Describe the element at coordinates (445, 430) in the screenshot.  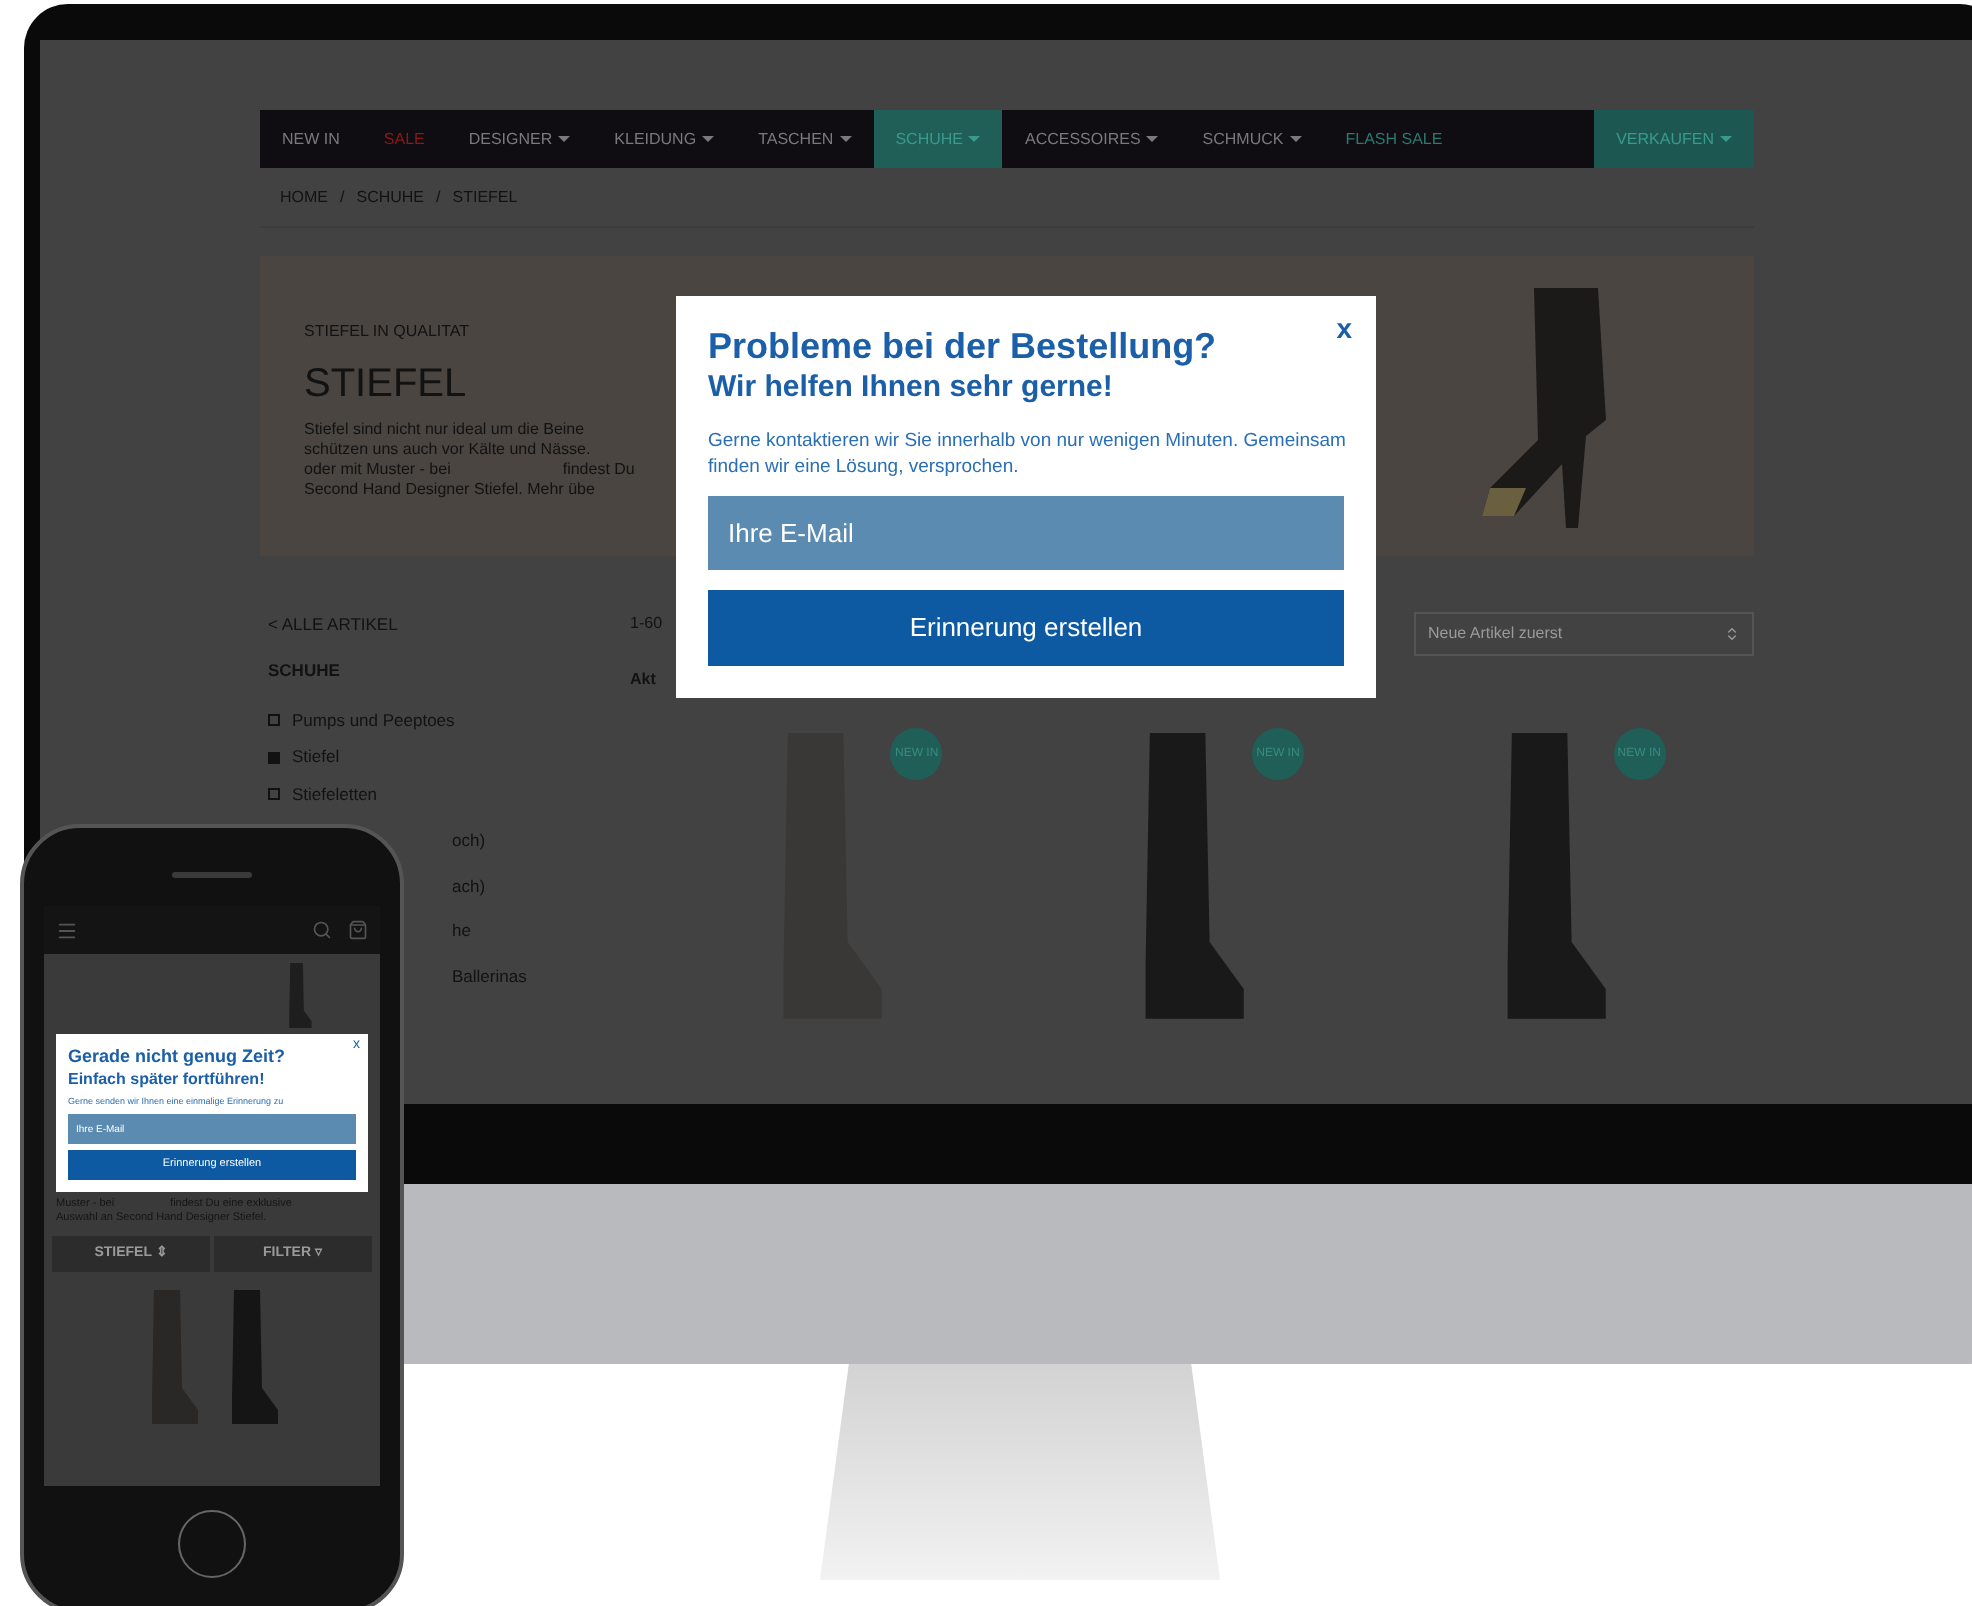
I see `hero-text-line: Stiefel sind nicht nur ideal um die Beine` at that location.